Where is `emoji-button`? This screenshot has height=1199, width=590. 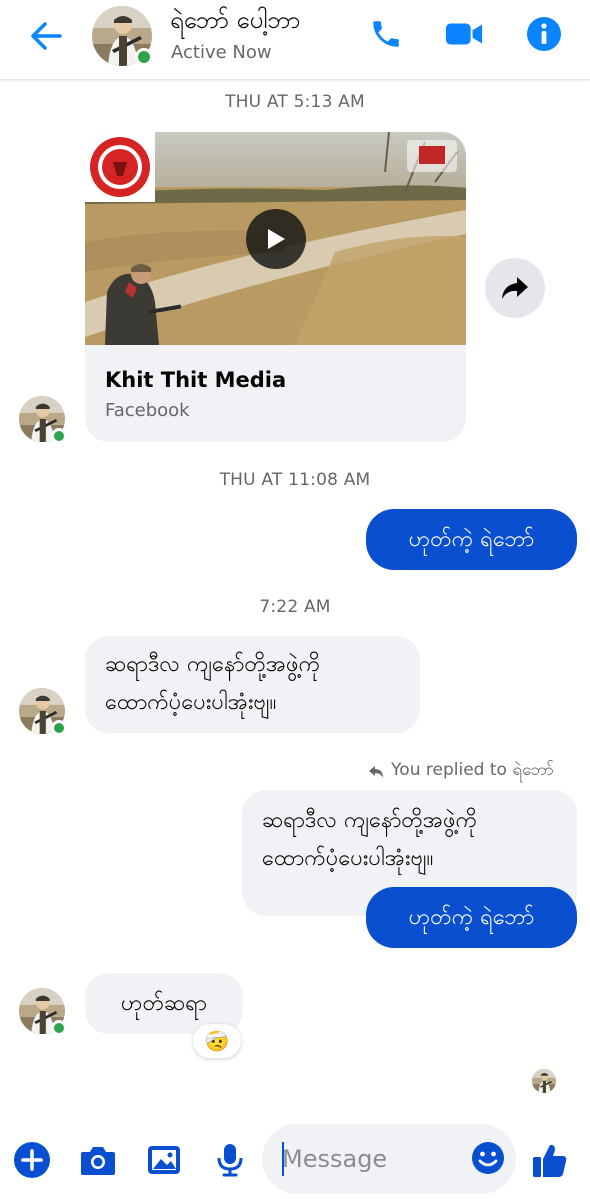 emoji-button is located at coordinates (488, 1158).